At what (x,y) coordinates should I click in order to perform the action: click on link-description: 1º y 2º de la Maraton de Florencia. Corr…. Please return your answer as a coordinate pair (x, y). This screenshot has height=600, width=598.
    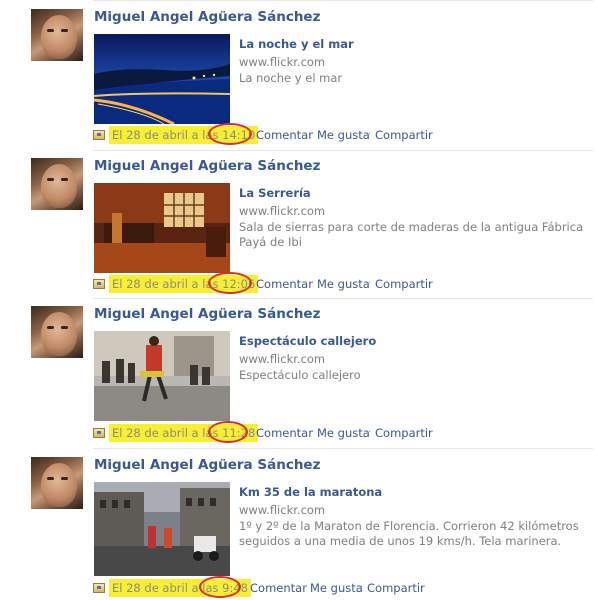
    Looking at the image, I should click on (409, 533).